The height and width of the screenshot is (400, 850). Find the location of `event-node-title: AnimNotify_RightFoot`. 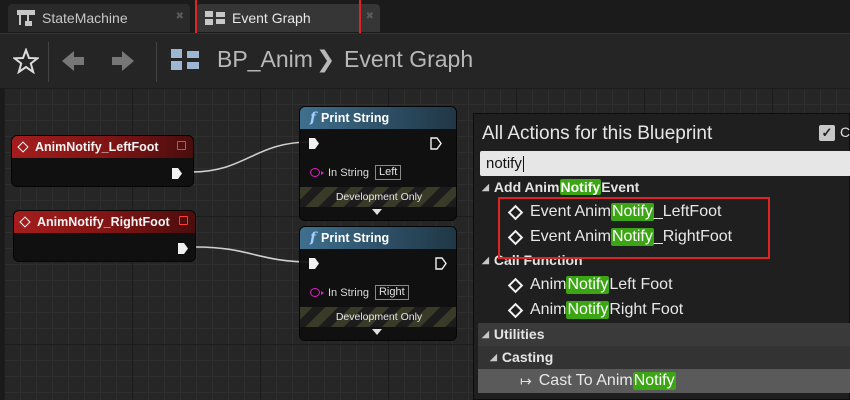

event-node-title: AnimNotify_RightFoot is located at coordinates (103, 222).